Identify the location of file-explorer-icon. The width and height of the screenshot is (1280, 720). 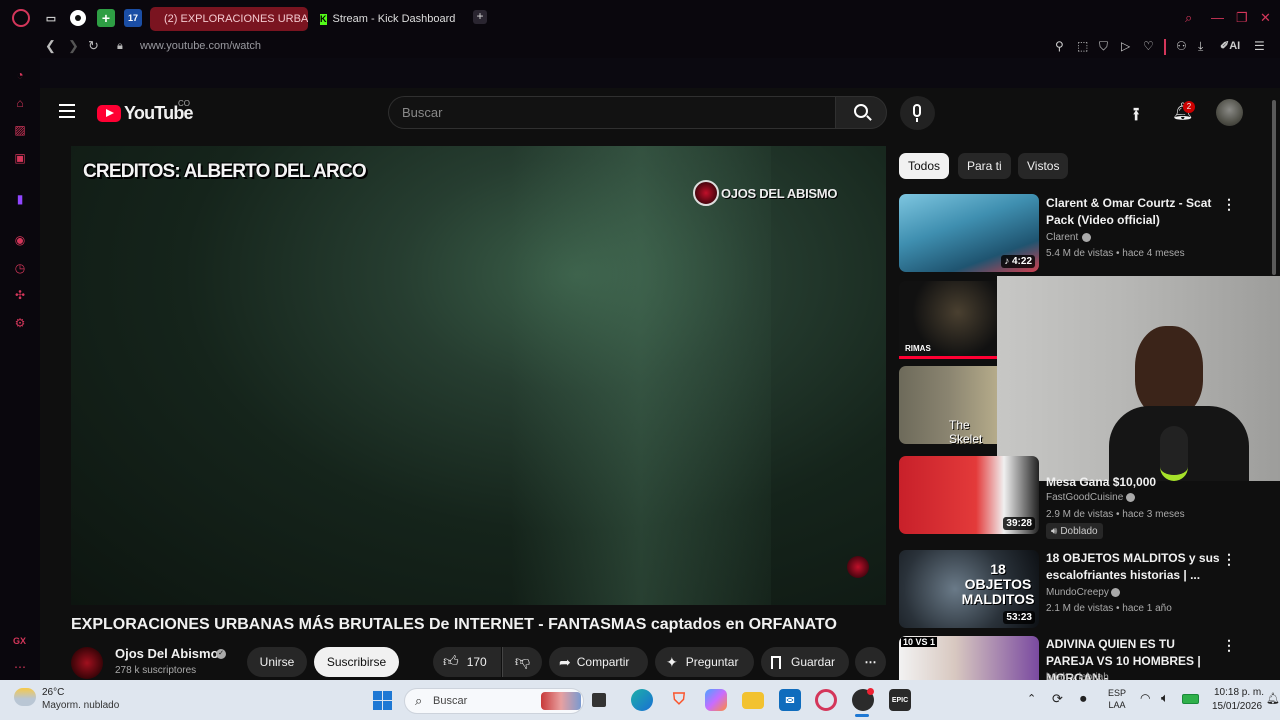
(753, 700).